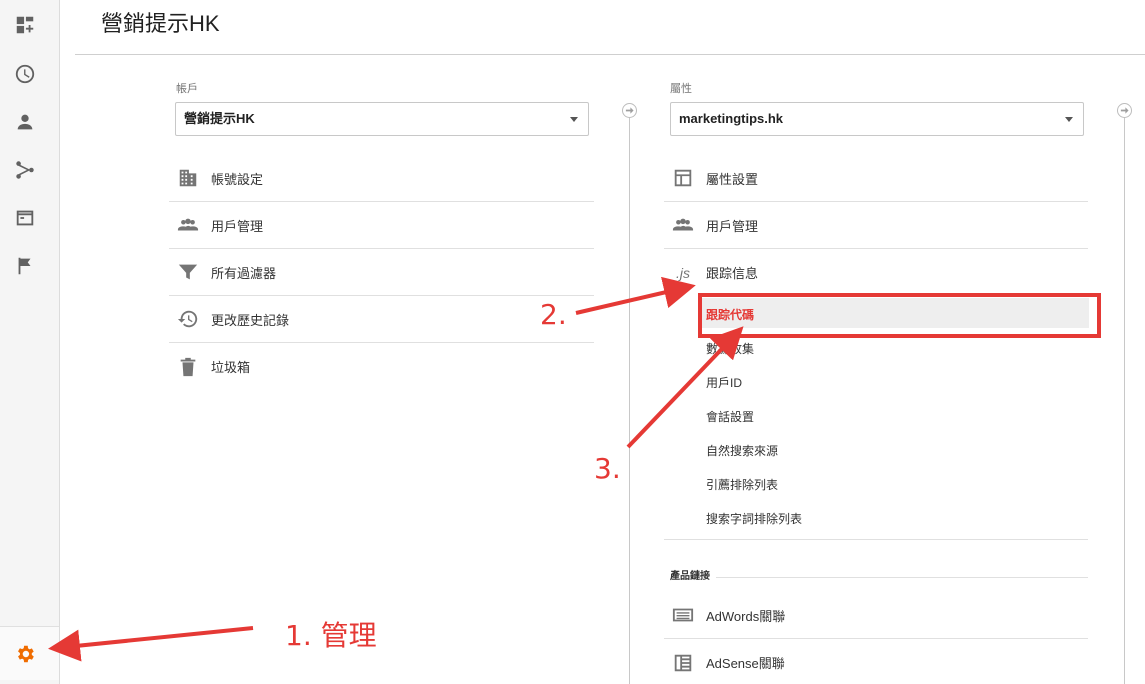 The image size is (1145, 684). What do you see at coordinates (25, 74) in the screenshot?
I see `realtime-clock-icon` at bounding box center [25, 74].